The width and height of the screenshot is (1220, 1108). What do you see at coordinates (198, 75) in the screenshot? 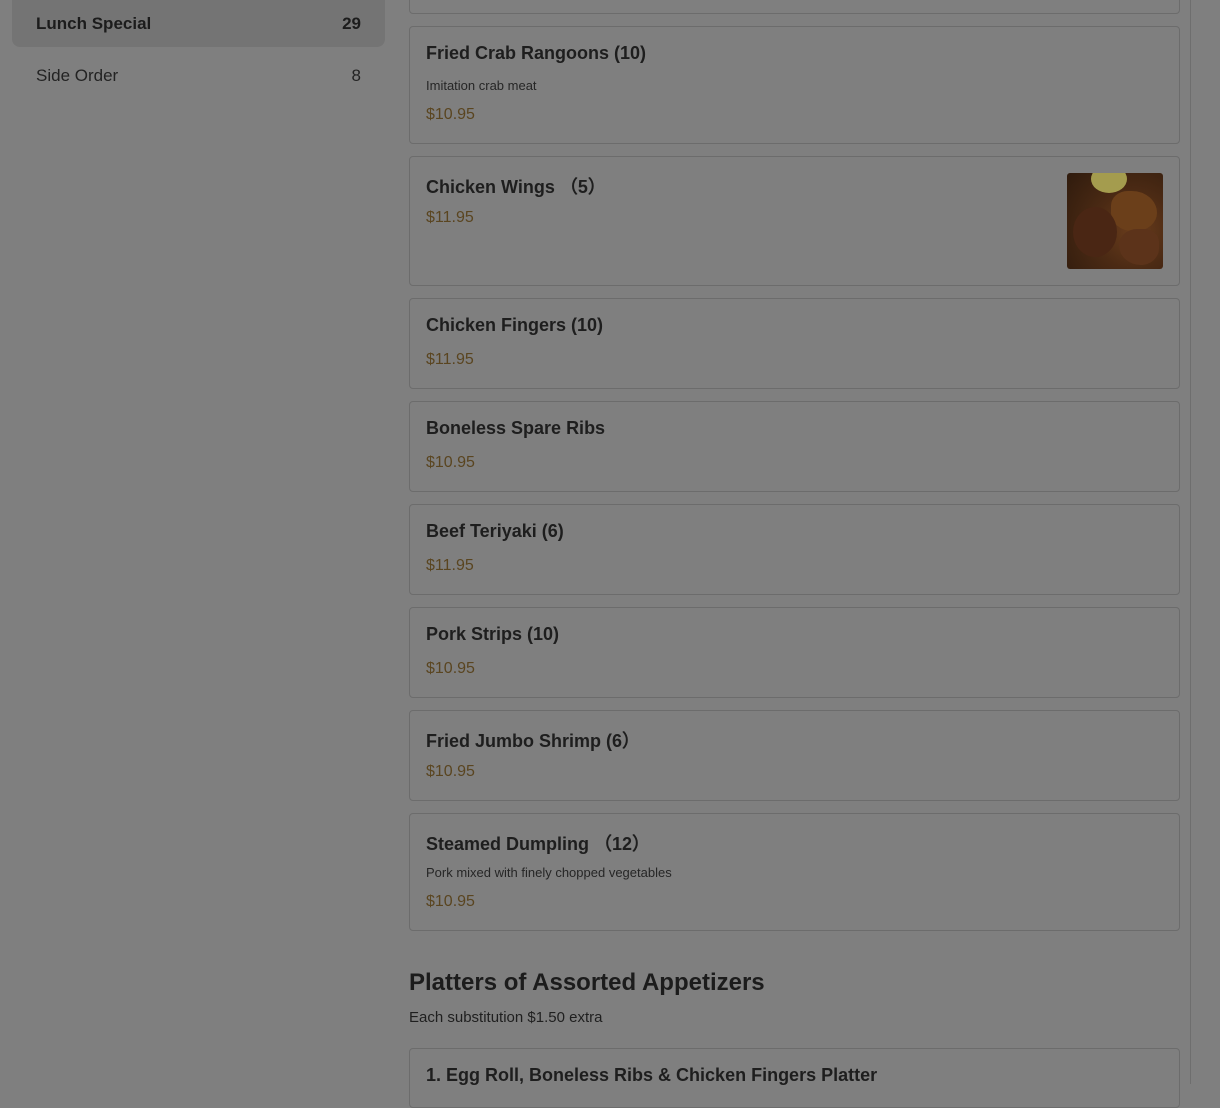
I see `sidebar-item-side-order: Side Order 8` at bounding box center [198, 75].